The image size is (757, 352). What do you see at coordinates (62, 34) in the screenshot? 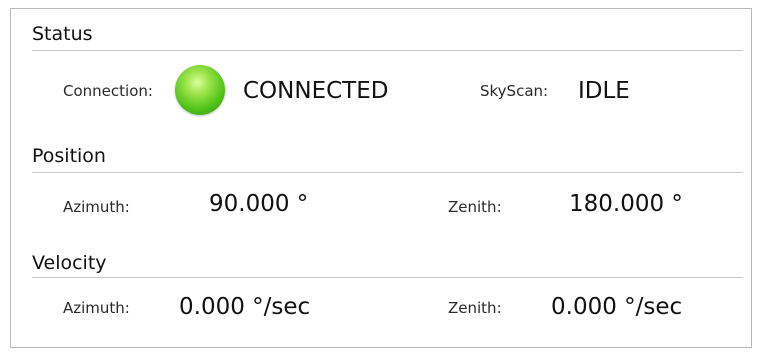
I see `status-section-title: Status` at bounding box center [62, 34].